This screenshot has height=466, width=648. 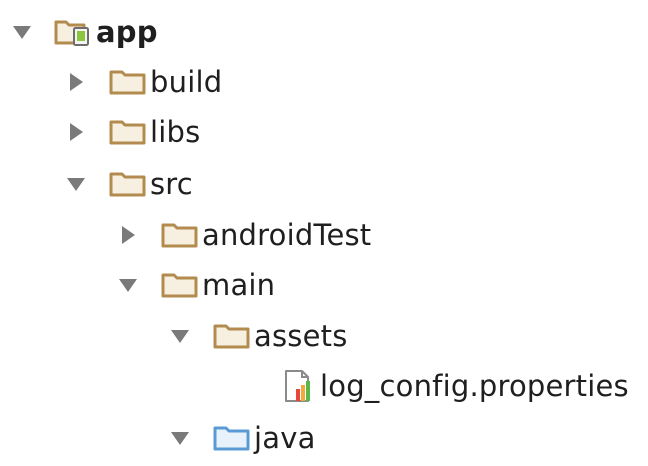 I want to click on tree-node-main: main, so click(x=195, y=285).